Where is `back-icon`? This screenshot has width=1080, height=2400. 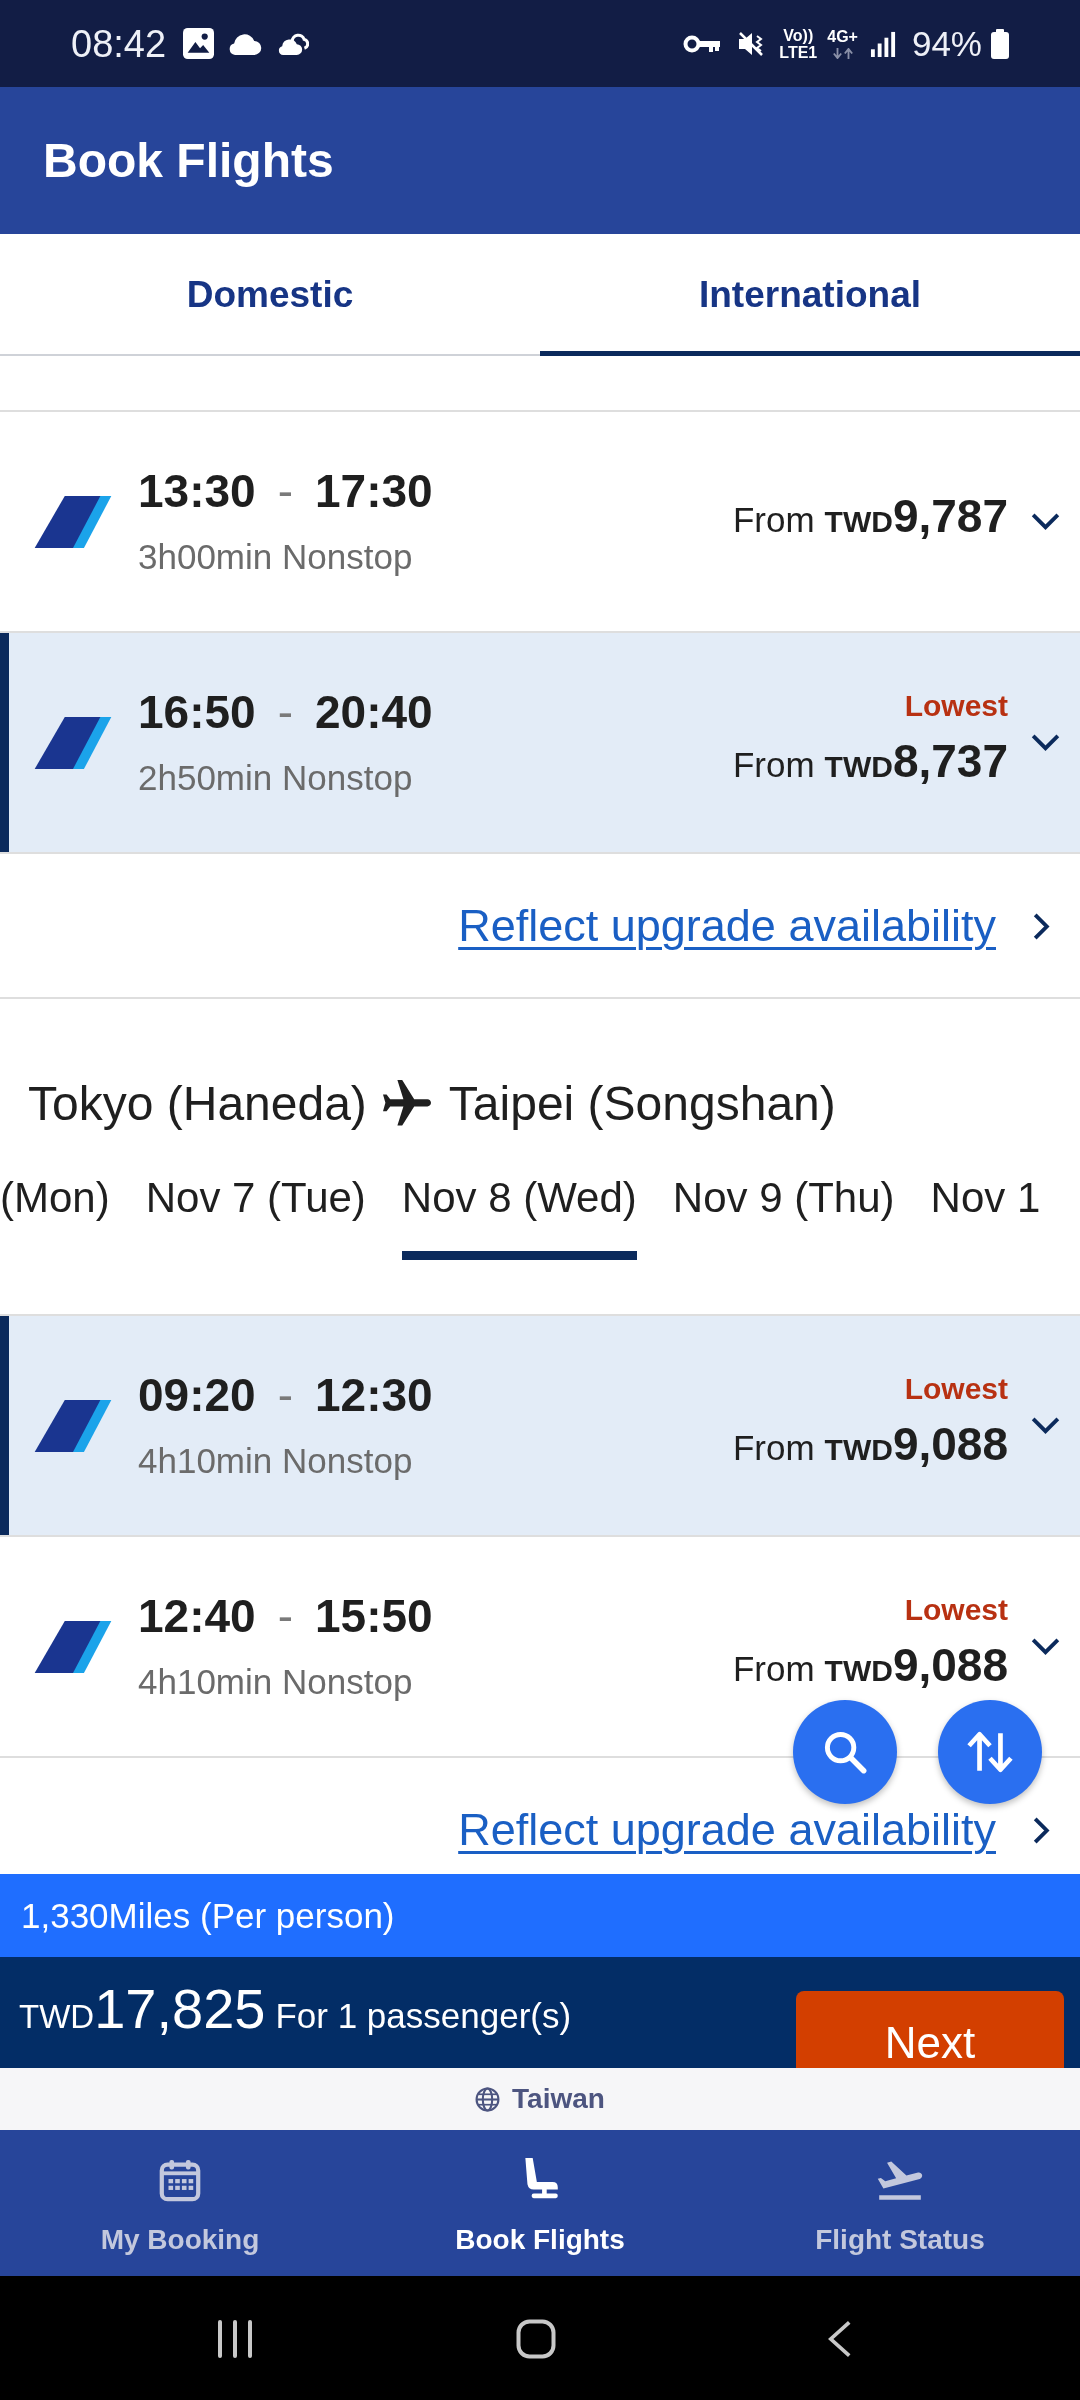
back-icon is located at coordinates (840, 2339).